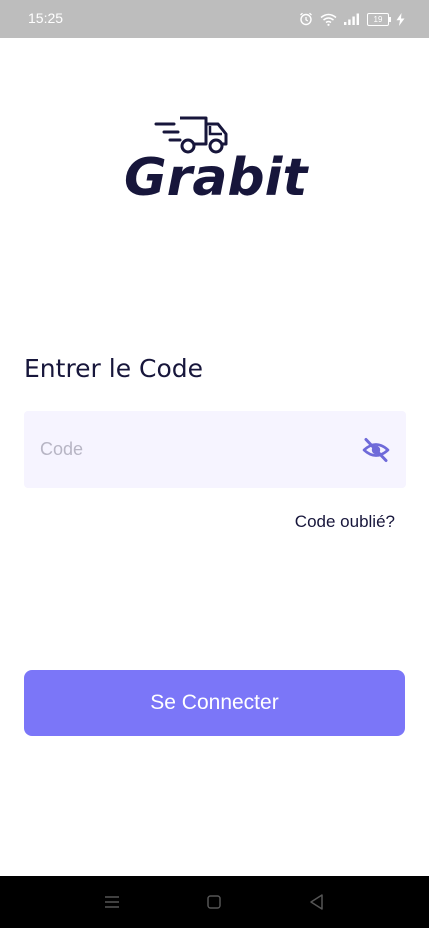  I want to click on page-title: Entrer le Code, so click(114, 368).